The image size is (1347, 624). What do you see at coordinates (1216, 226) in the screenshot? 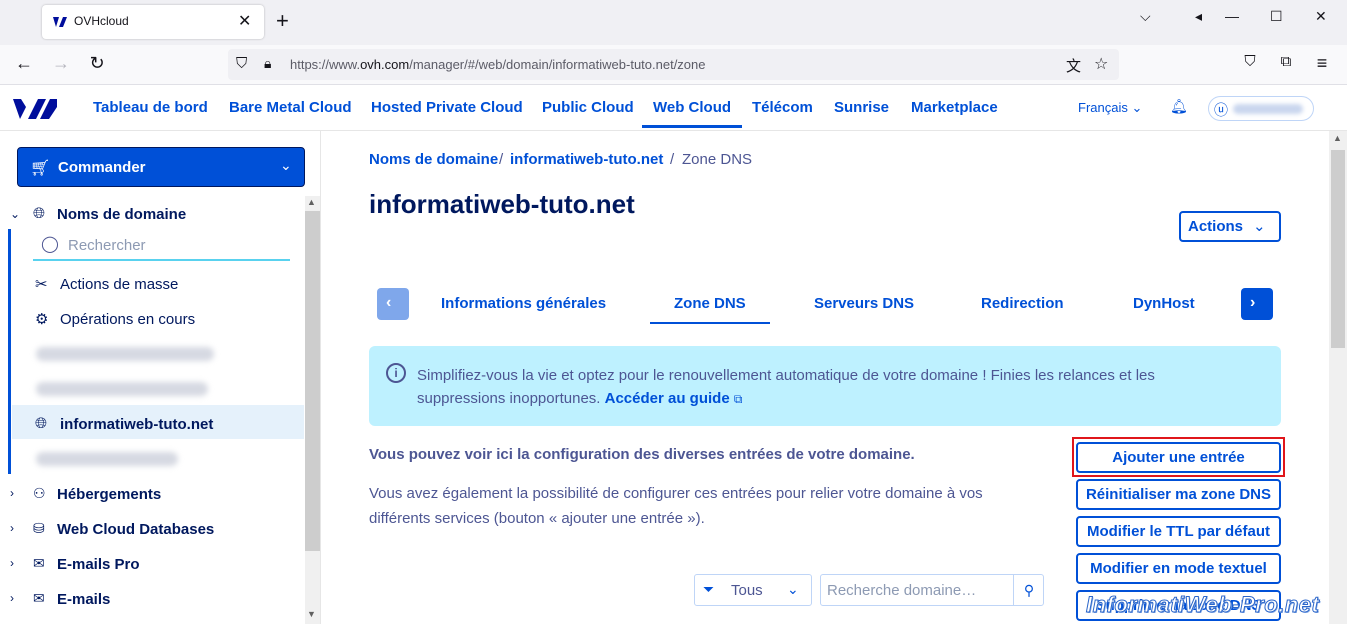
I see `actions-label: Actions` at bounding box center [1216, 226].